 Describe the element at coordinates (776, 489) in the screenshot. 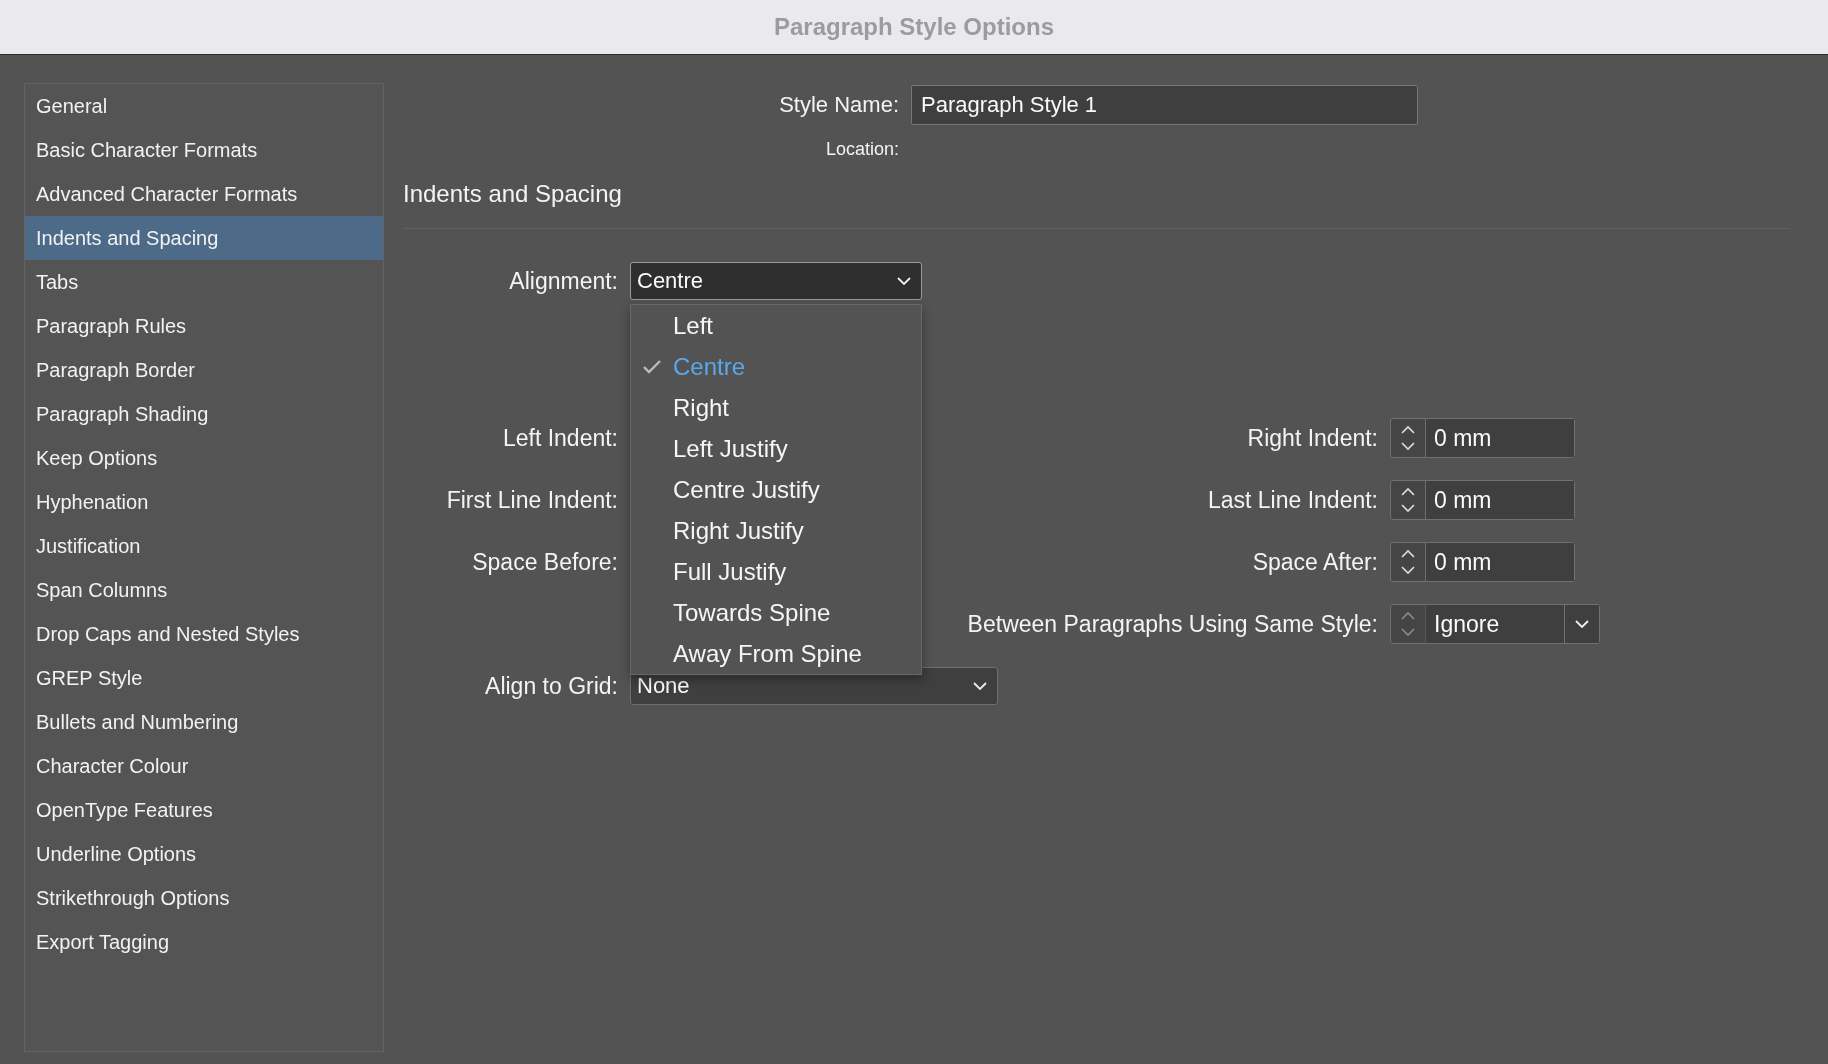

I see `menu-item: Centre Justify` at that location.